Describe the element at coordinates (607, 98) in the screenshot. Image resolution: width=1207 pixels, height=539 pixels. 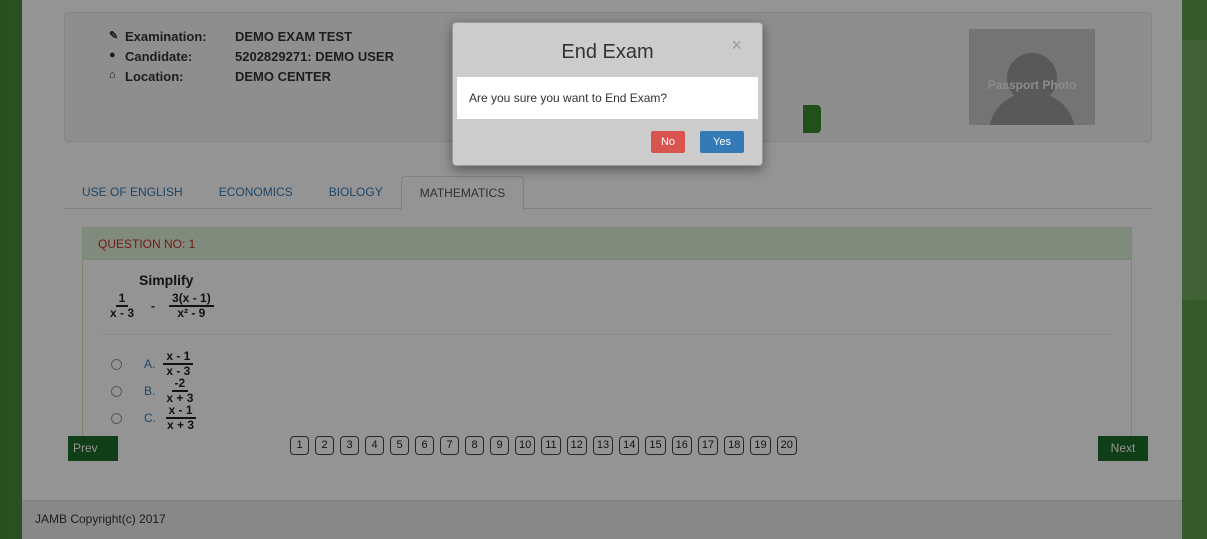
I see `dialog-message: Are you sure you want to End Exam?` at that location.